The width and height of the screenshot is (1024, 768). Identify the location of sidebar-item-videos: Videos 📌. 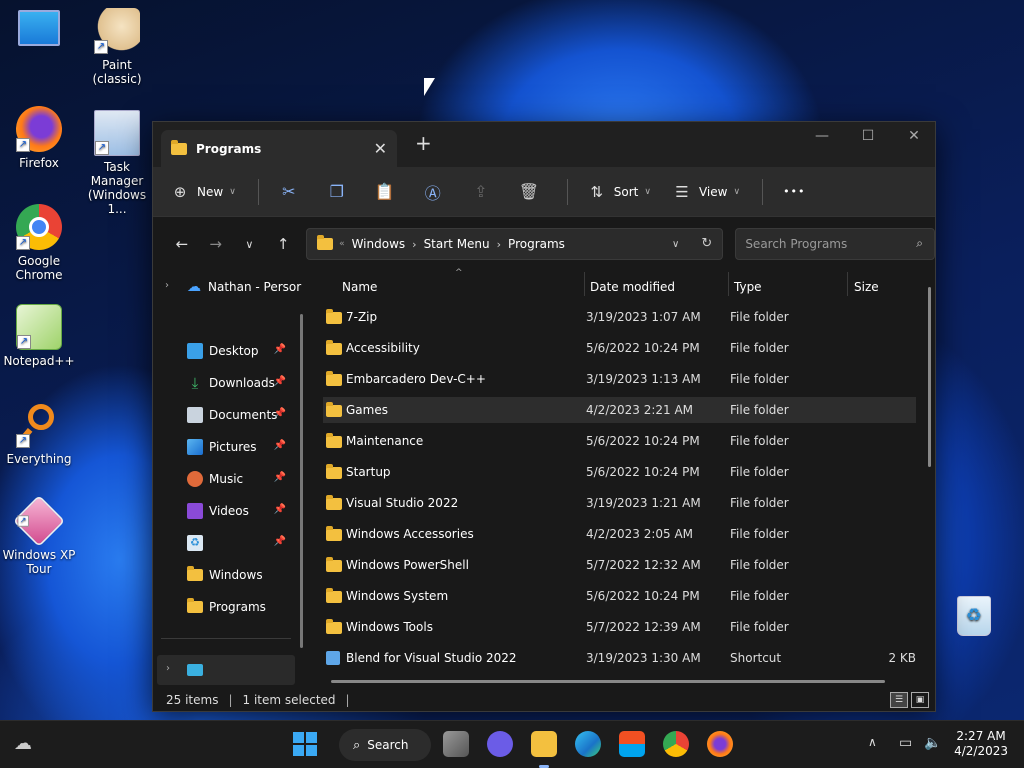
(230, 511).